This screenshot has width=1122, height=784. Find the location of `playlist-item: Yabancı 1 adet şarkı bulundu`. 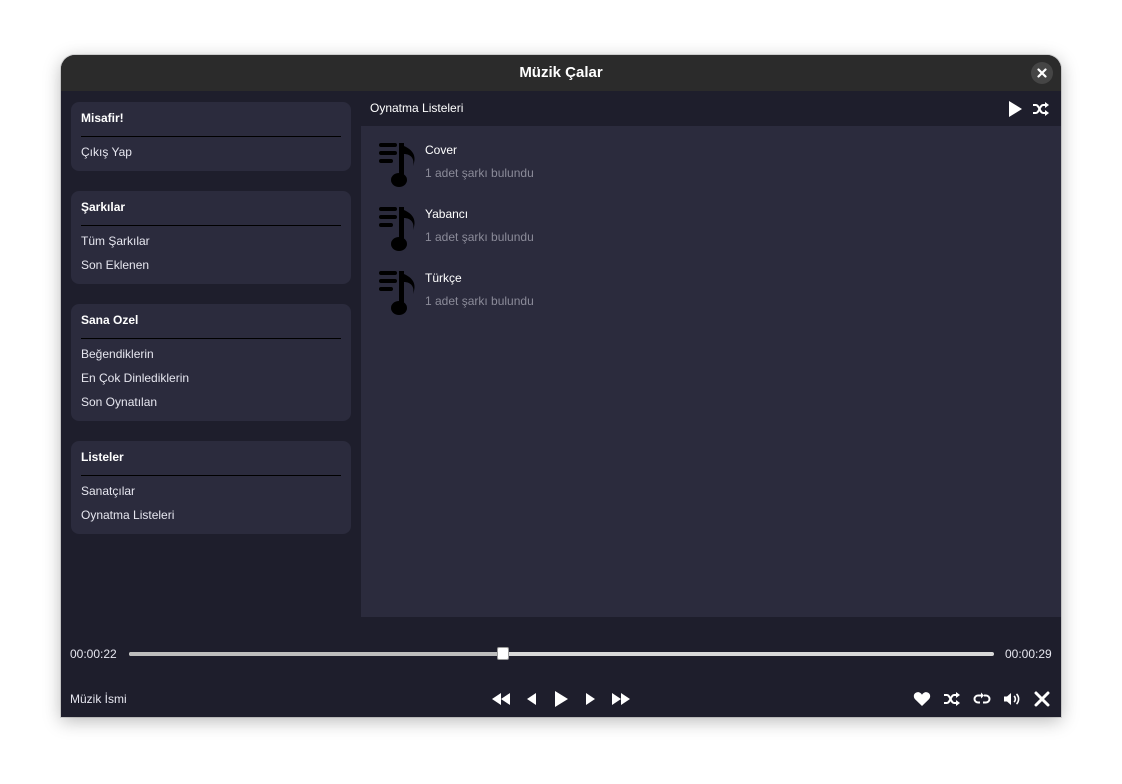

playlist-item: Yabancı 1 adet şarkı bulundu is located at coordinates (577, 231).